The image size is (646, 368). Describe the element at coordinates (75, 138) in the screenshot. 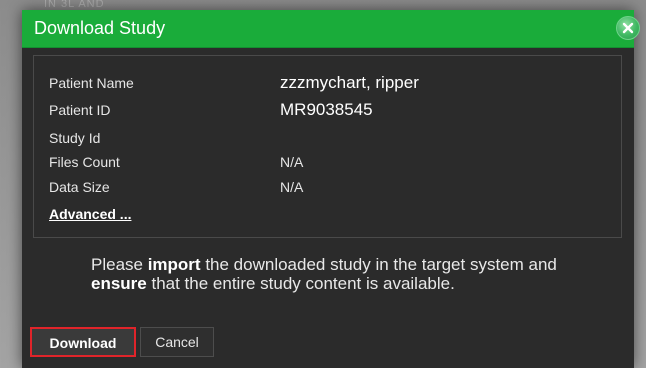

I see `study-id-label: Study Id` at that location.